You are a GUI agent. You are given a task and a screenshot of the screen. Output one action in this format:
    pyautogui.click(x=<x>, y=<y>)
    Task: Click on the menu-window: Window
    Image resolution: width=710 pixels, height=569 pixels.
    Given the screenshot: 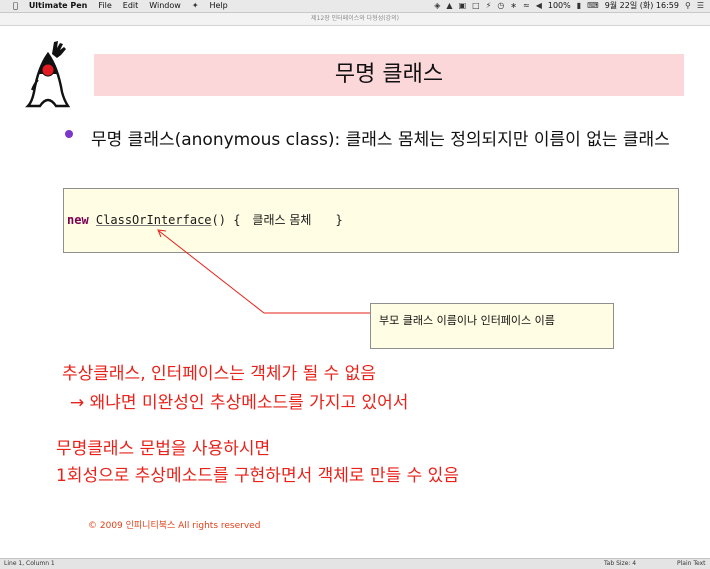 What is the action you would take?
    pyautogui.click(x=165, y=6)
    